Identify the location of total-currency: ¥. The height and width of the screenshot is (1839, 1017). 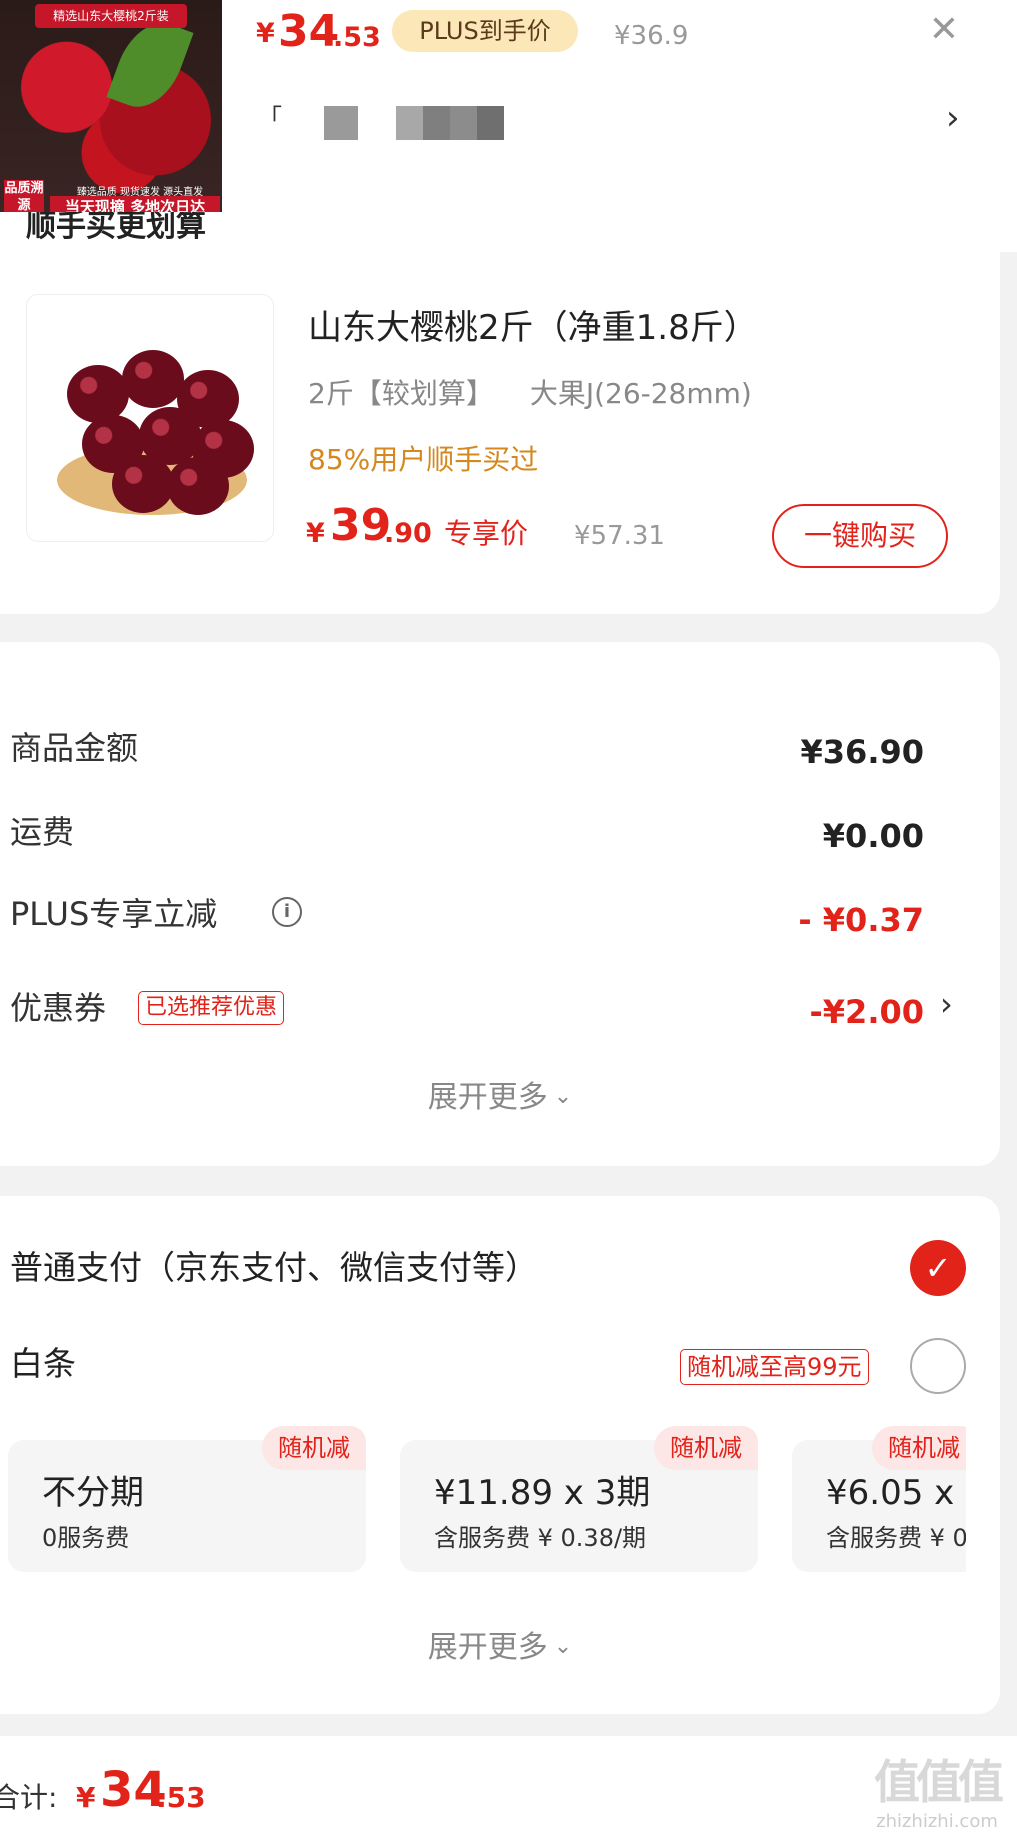
(86, 1797).